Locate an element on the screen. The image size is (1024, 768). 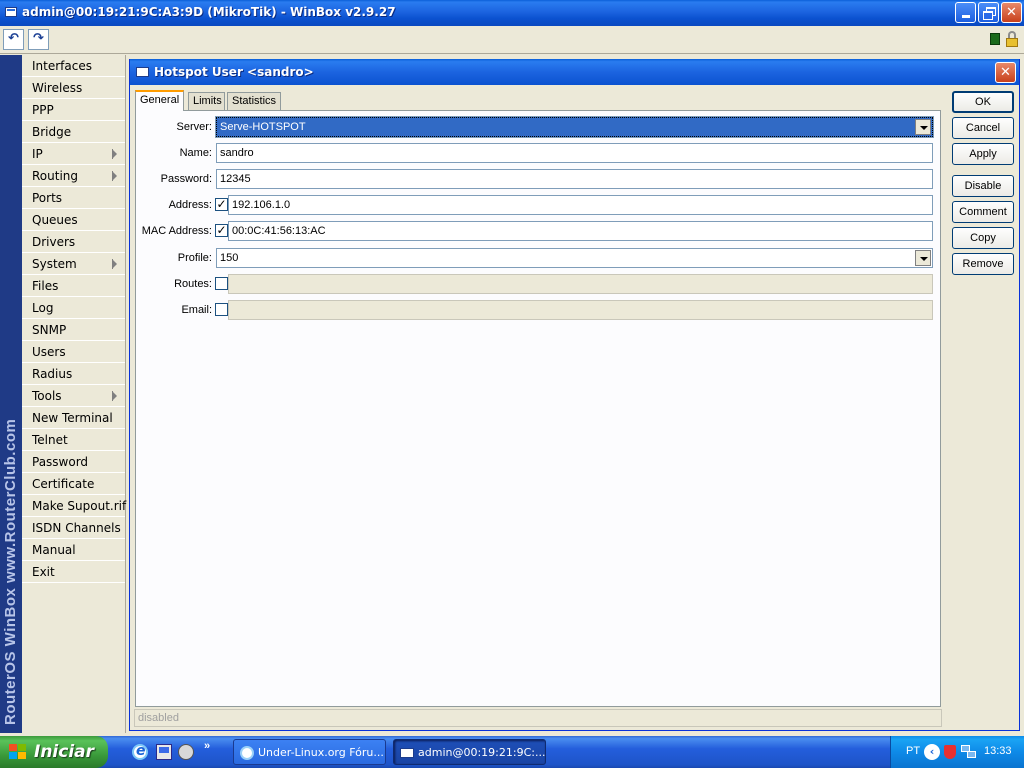
comment-button: Comment is located at coordinates (983, 212).